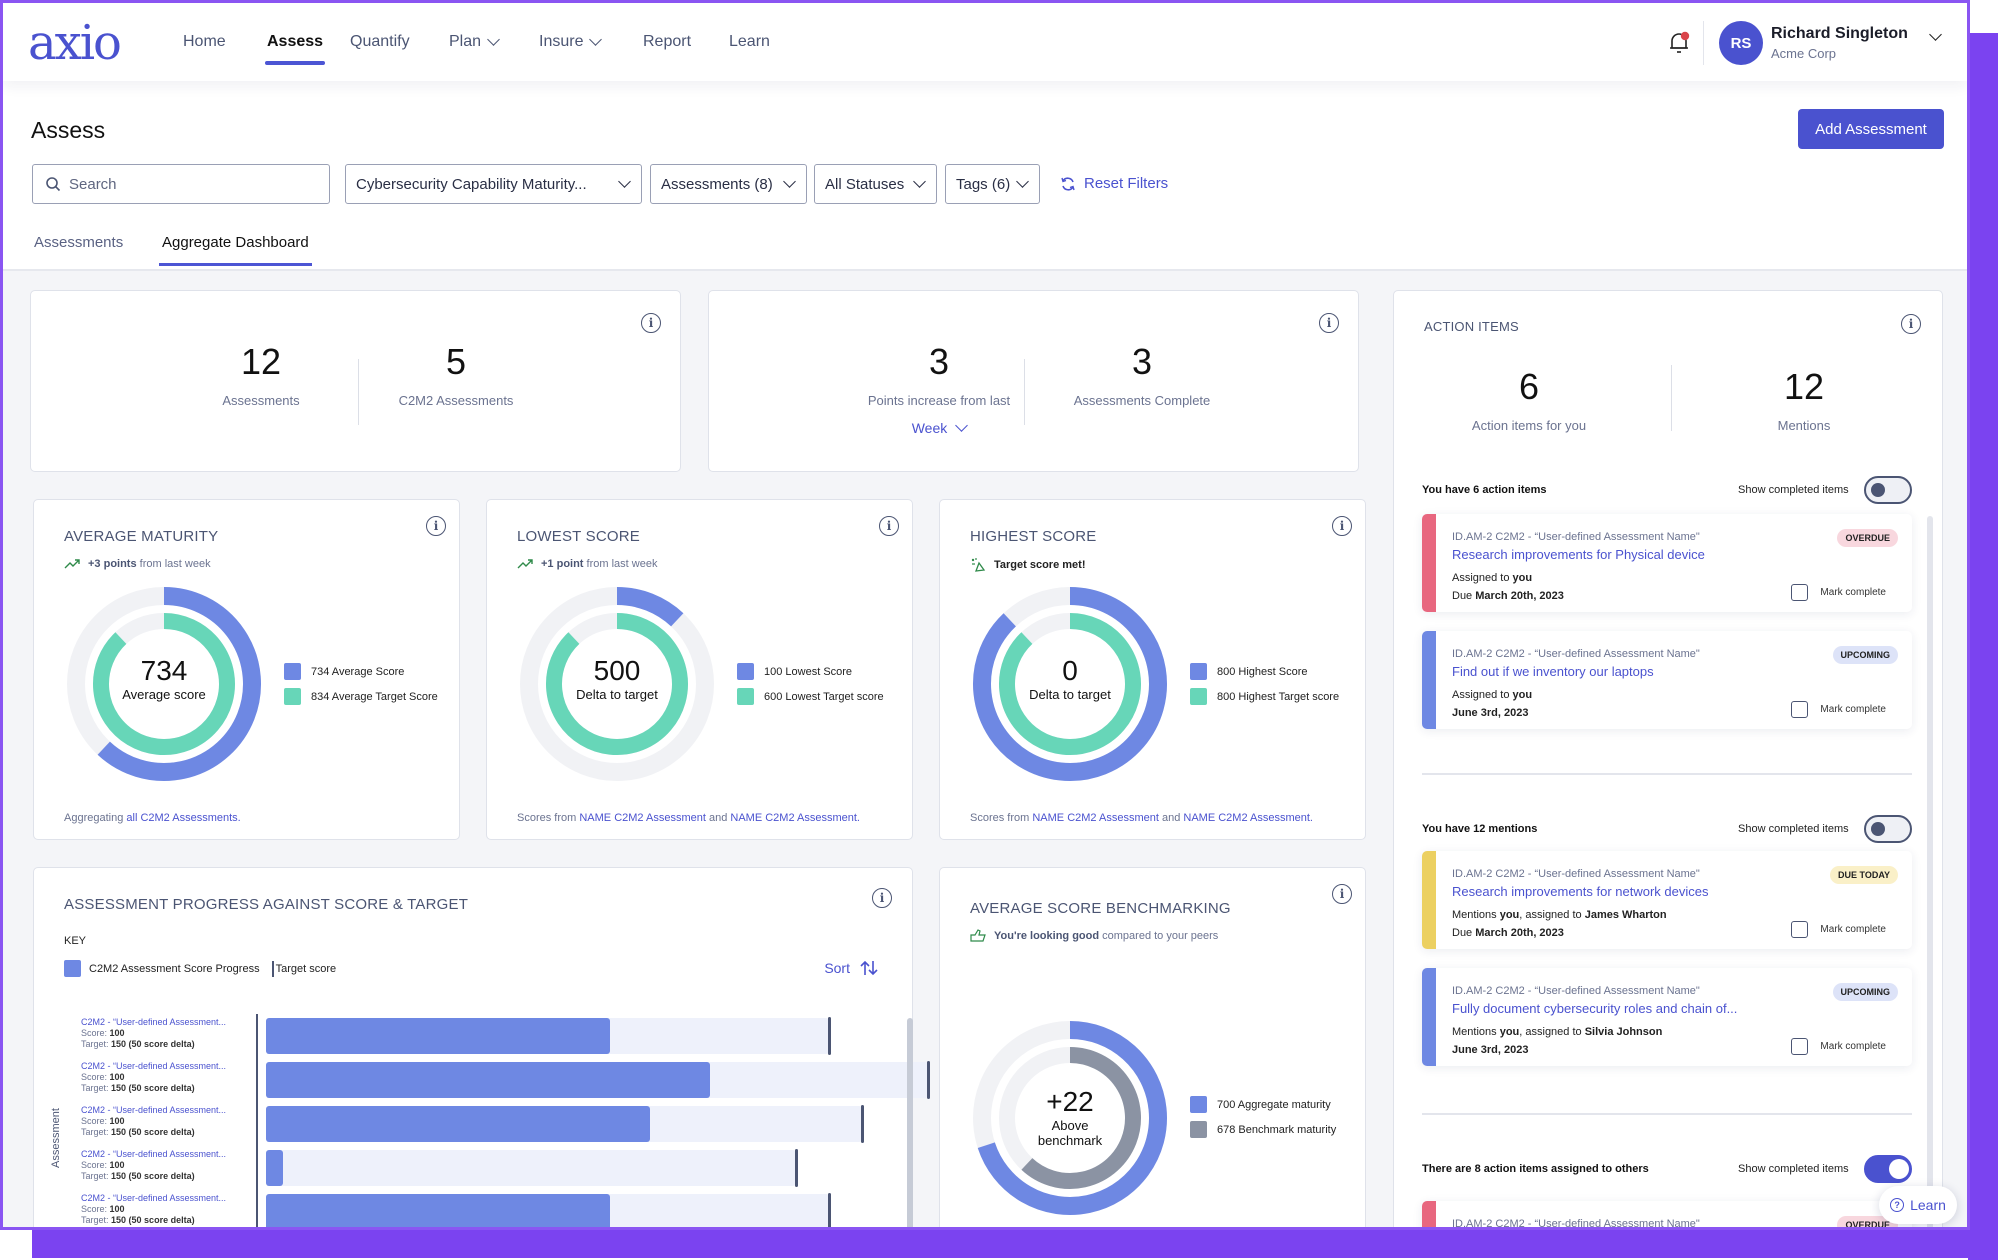 The height and width of the screenshot is (1260, 2000). What do you see at coordinates (1871, 129) in the screenshot?
I see `add-assessment-button: Add Assessment` at bounding box center [1871, 129].